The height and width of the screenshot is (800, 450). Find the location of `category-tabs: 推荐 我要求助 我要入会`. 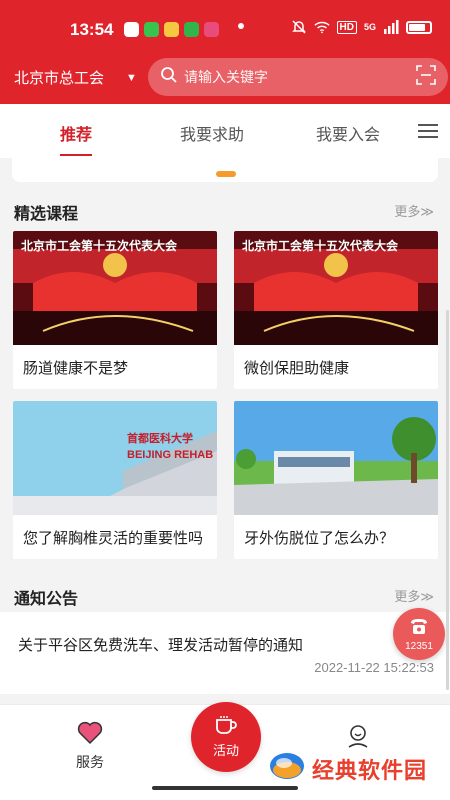

category-tabs: 推荐 我要求助 我要入会 is located at coordinates (225, 131).